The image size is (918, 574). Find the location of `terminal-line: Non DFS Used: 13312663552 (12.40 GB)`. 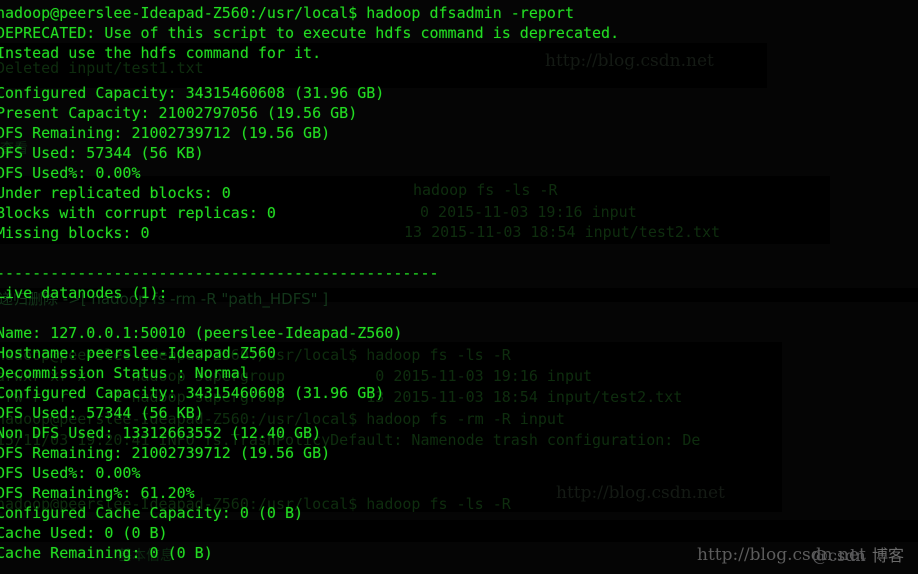

terminal-line: Non DFS Used: 13312663552 (12.40 GB) is located at coordinates (161, 433).